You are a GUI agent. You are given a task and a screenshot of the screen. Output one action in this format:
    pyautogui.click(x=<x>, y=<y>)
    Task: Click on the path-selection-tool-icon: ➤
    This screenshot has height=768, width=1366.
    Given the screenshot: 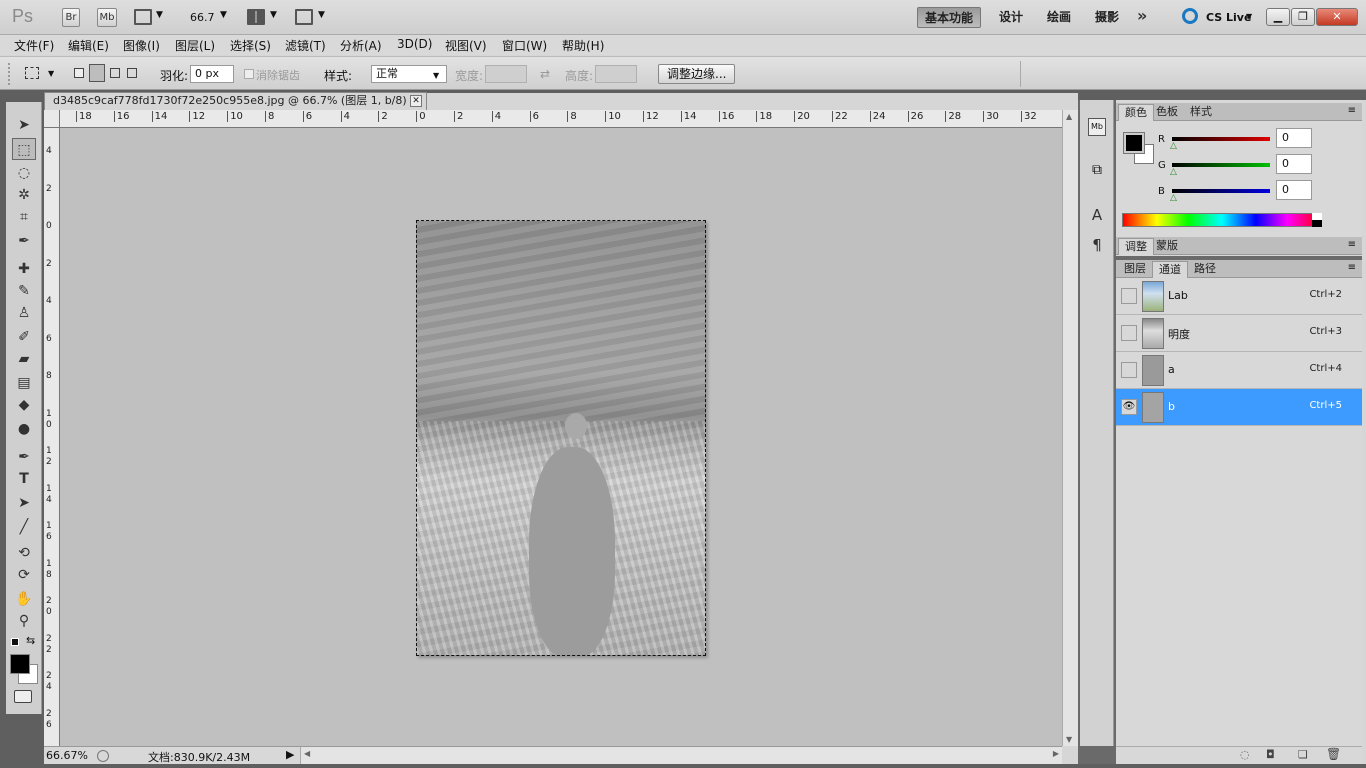 What is the action you would take?
    pyautogui.click(x=24, y=503)
    